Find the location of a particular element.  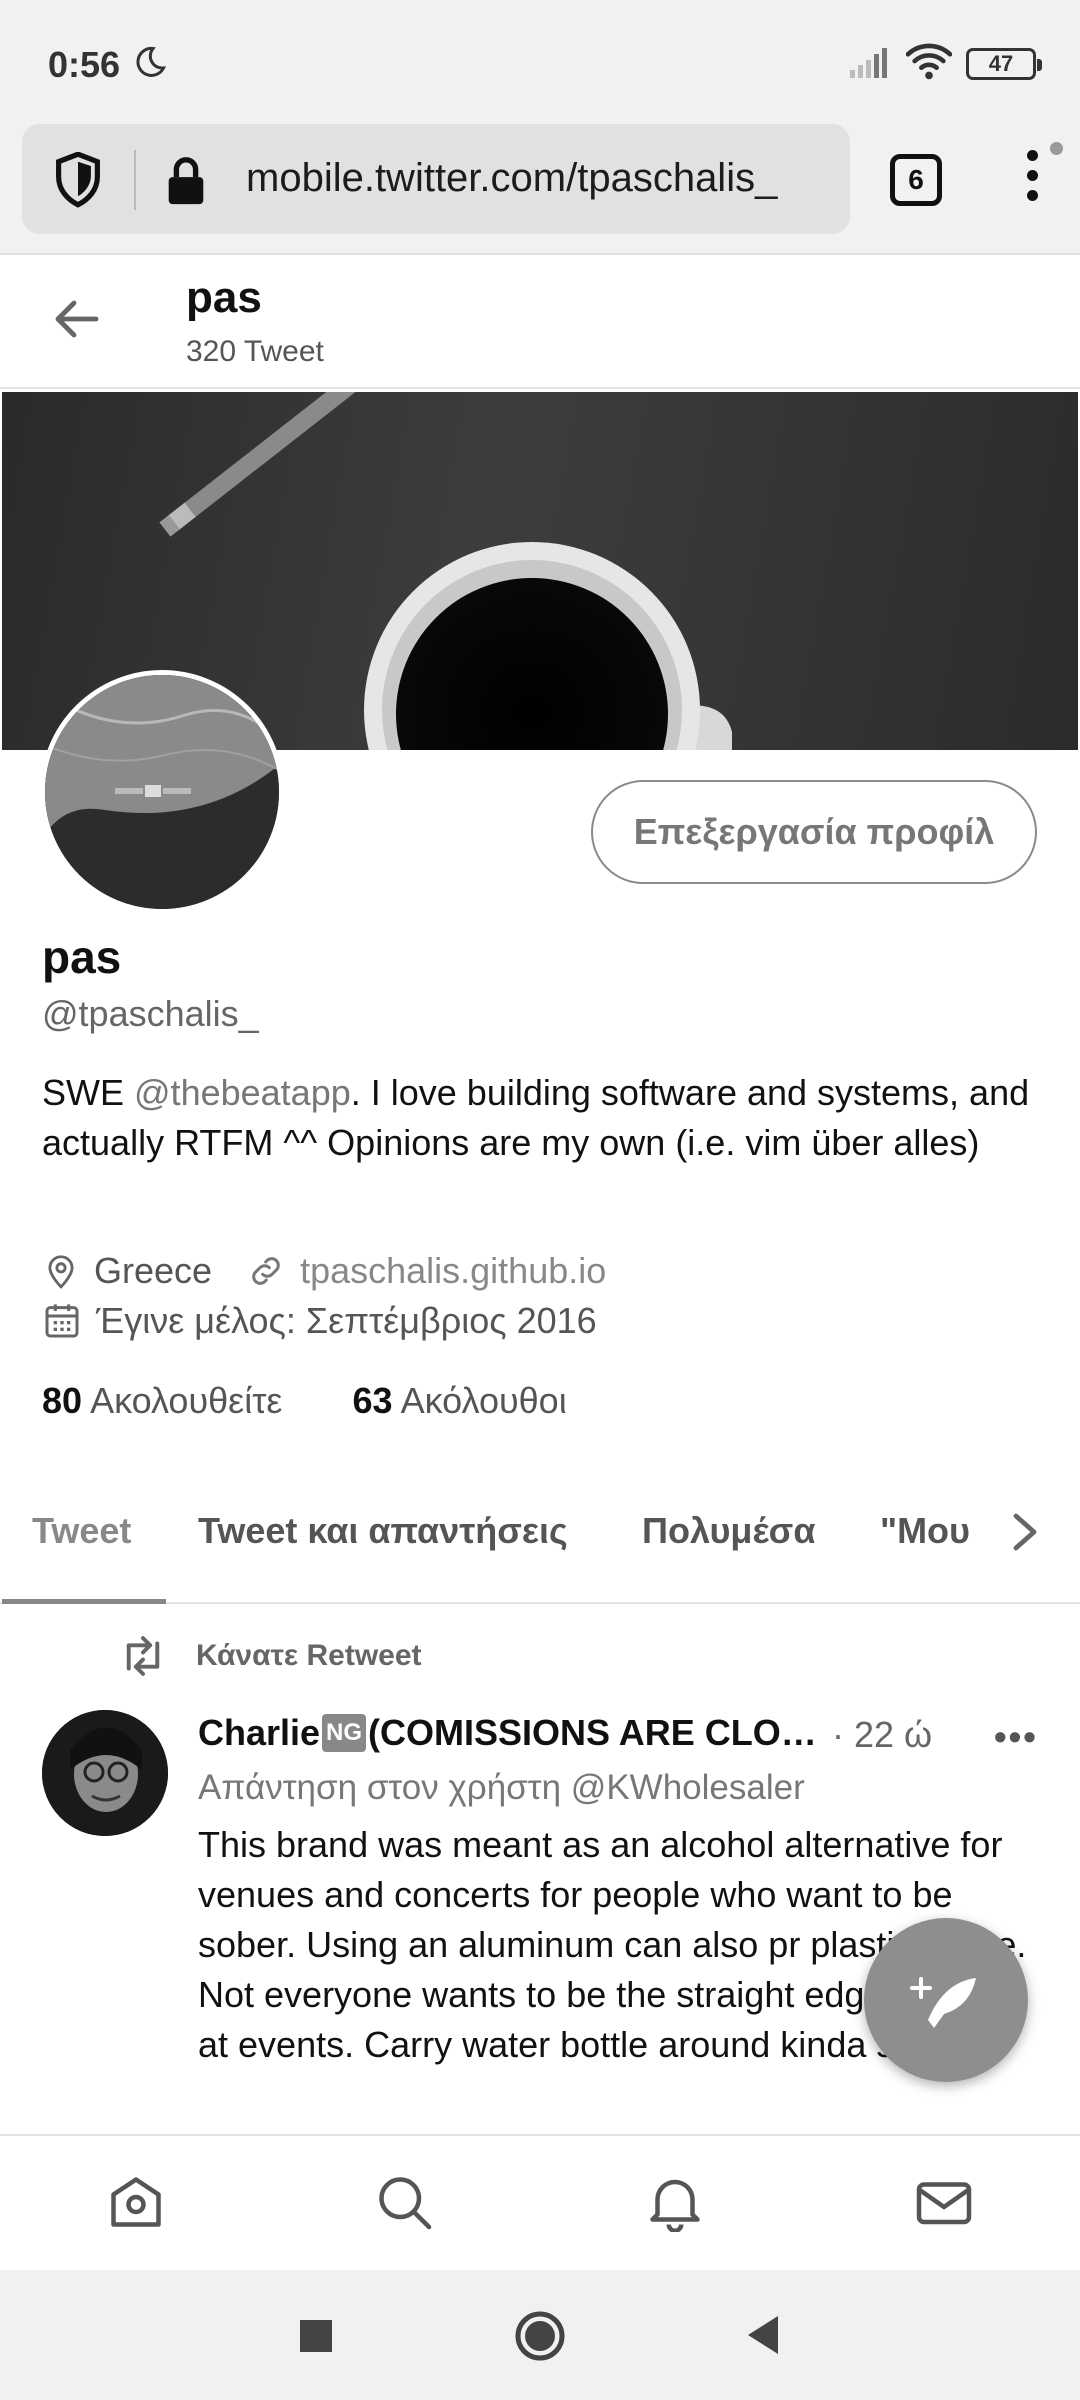

tab-tweets-and-replies: Tweet και απαντήσεις is located at coordinates (383, 1531).